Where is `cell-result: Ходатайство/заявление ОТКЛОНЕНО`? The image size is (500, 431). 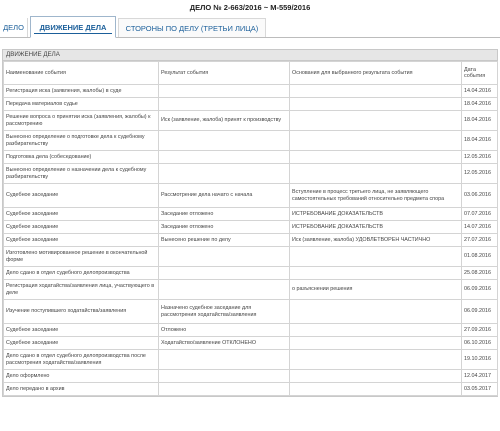 cell-result: Ходатайство/заявление ОТКЛОНЕНО is located at coordinates (224, 343).